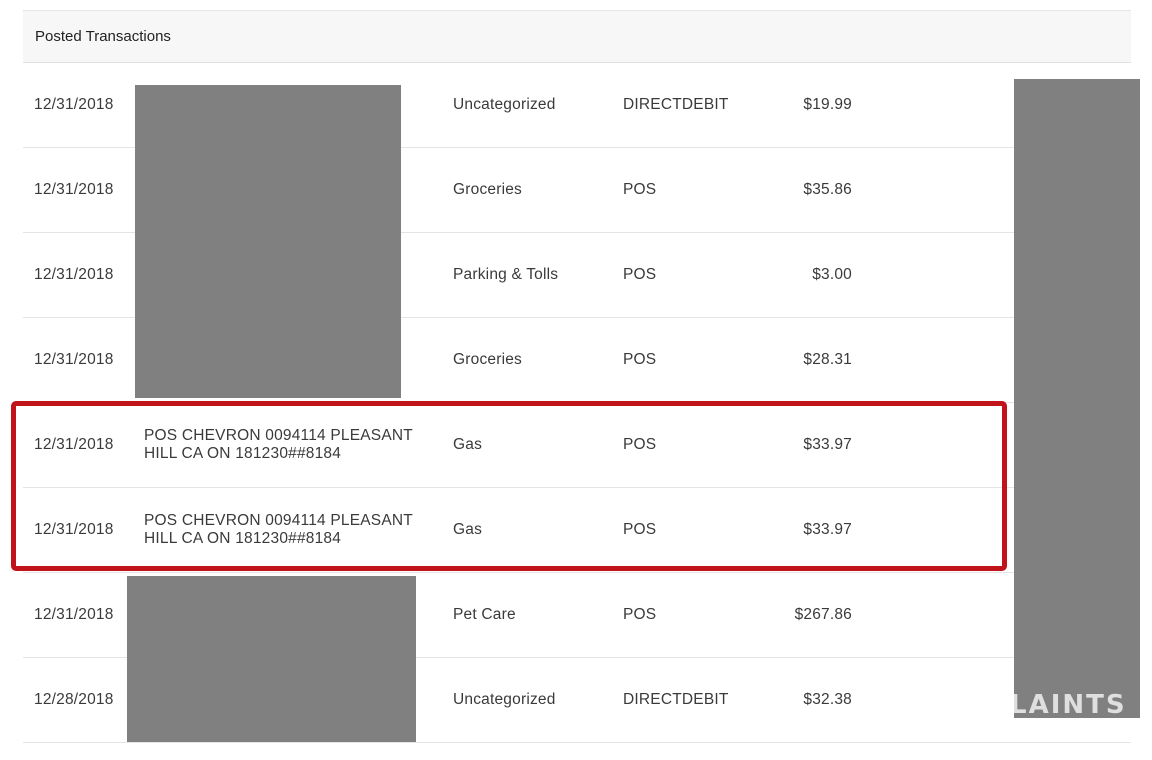  What do you see at coordinates (505, 275) in the screenshot?
I see `transaction-category: Parking & Tolls` at bounding box center [505, 275].